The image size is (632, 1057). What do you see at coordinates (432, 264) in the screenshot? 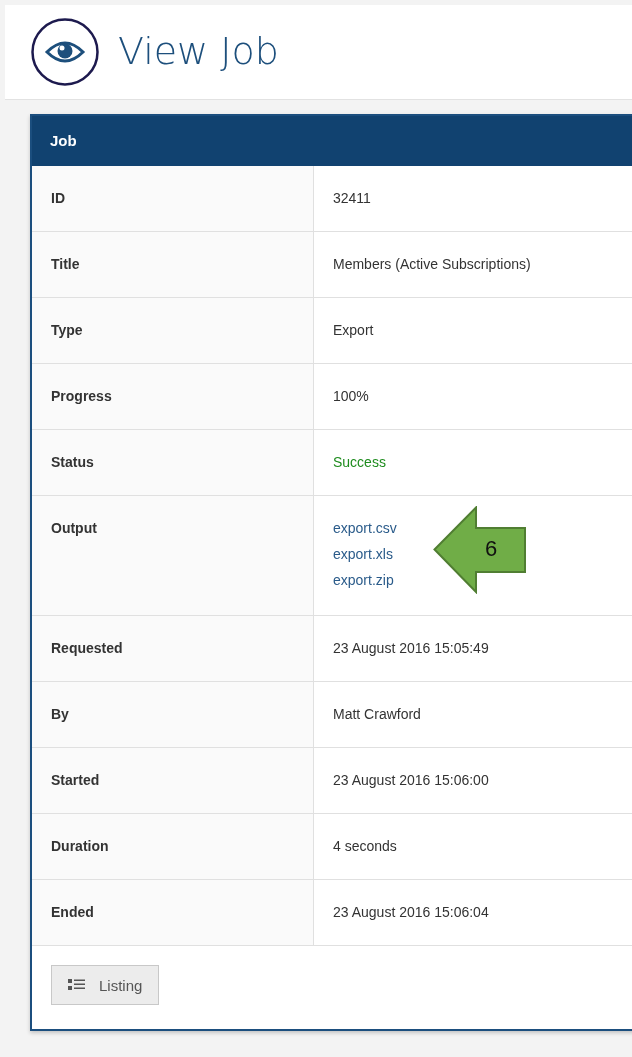
I see `field-value: Members (Active Subscriptions)` at bounding box center [432, 264].